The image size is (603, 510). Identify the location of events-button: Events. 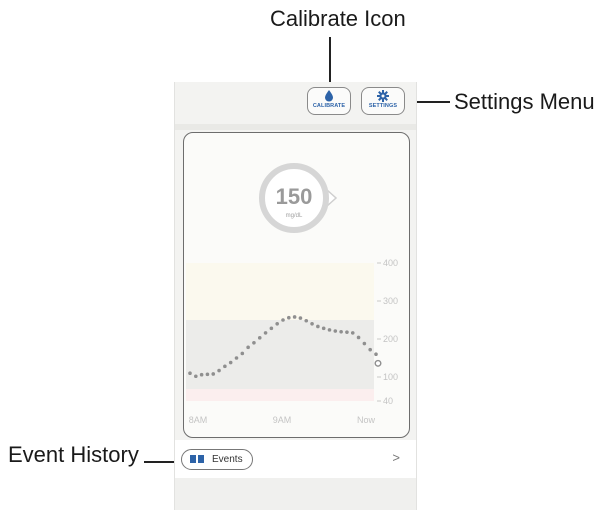
(217, 459).